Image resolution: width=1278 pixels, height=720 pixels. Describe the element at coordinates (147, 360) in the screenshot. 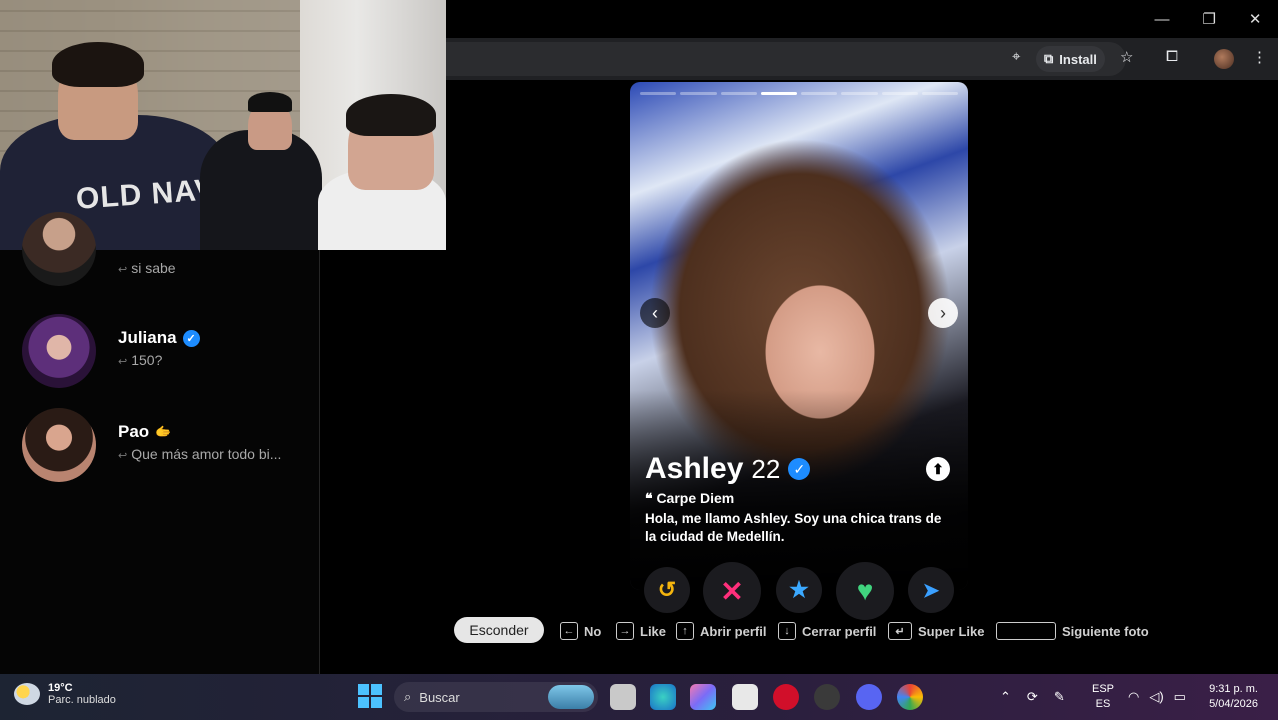

I see `match-message: 150?` at that location.